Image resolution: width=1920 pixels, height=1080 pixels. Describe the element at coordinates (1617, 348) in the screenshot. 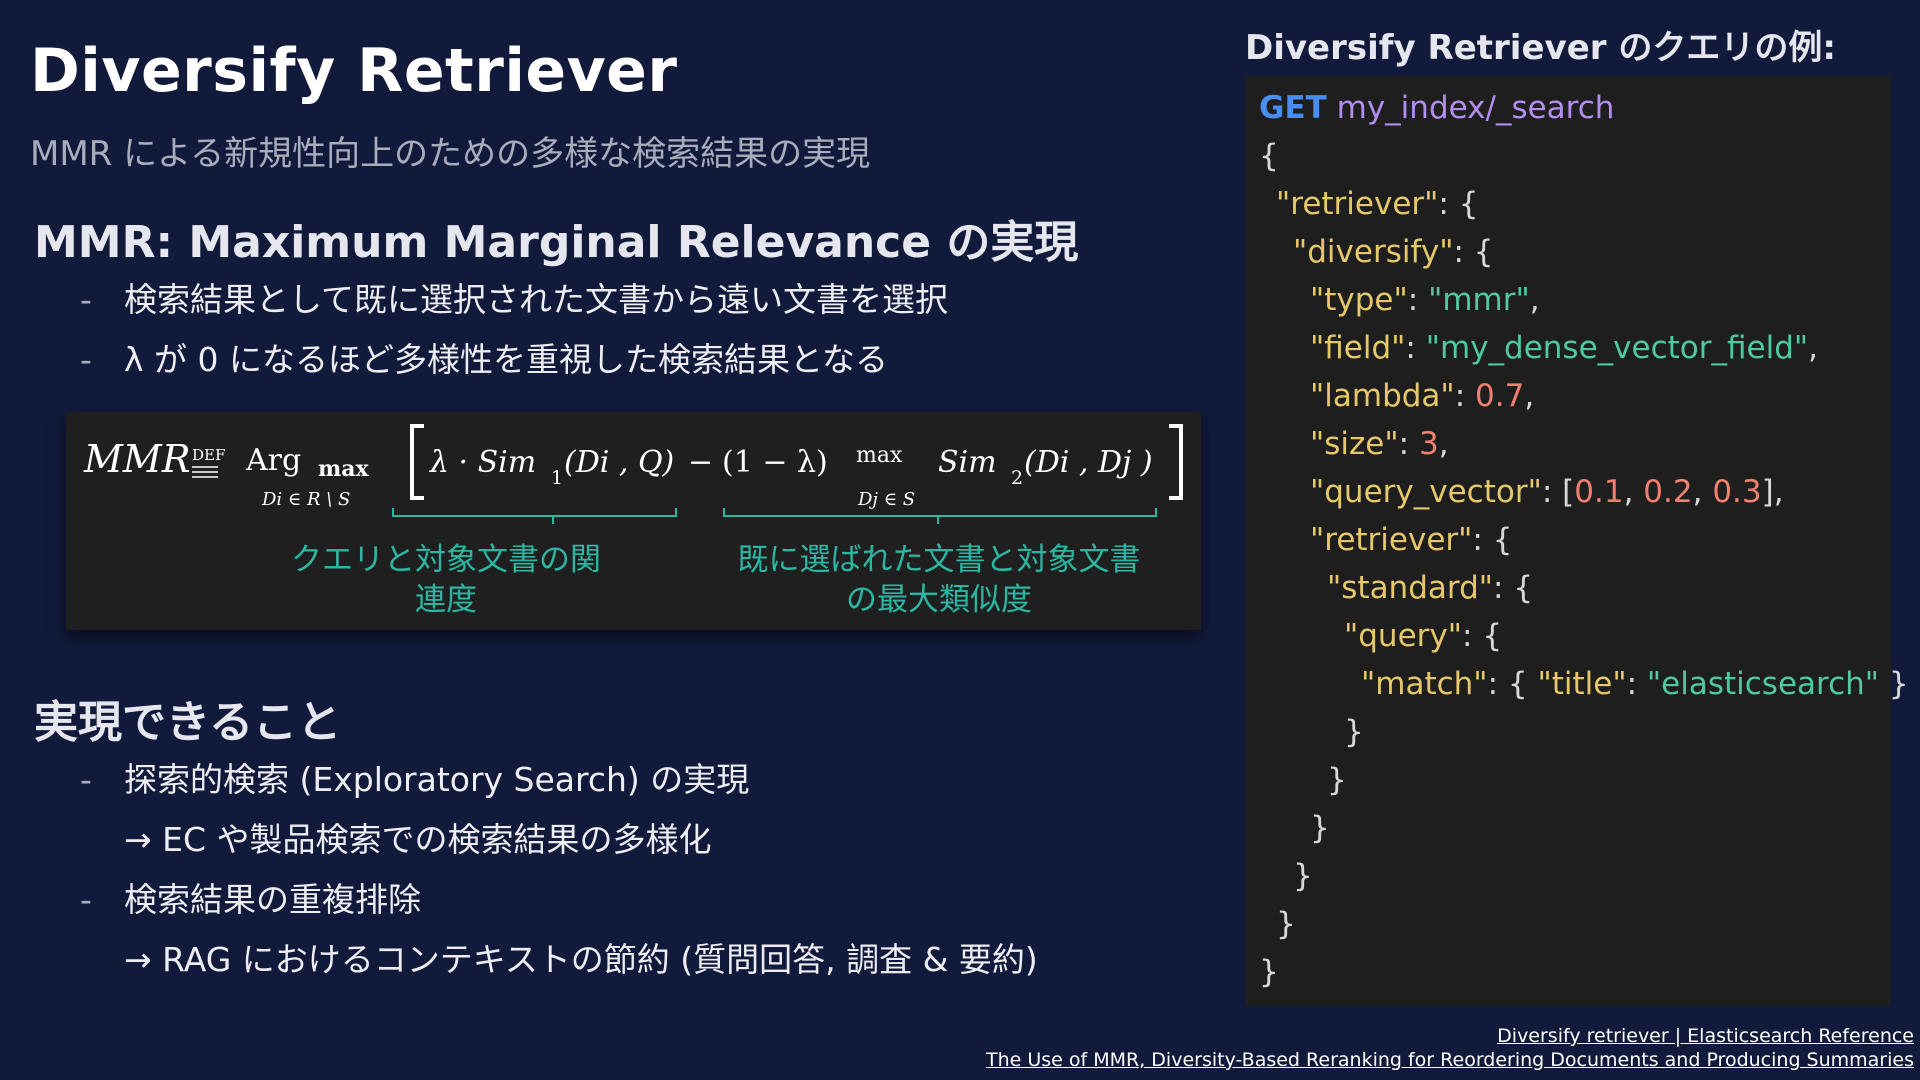

I see `code-token: "my_dense_vector_field"` at that location.